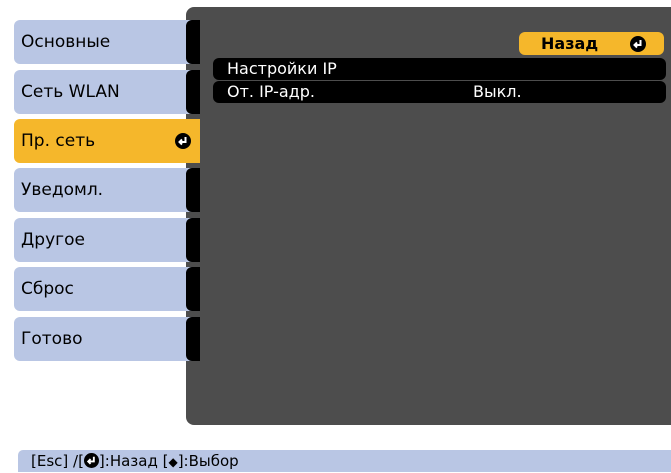  I want to click on tab-reset: Сброс, so click(107, 289).